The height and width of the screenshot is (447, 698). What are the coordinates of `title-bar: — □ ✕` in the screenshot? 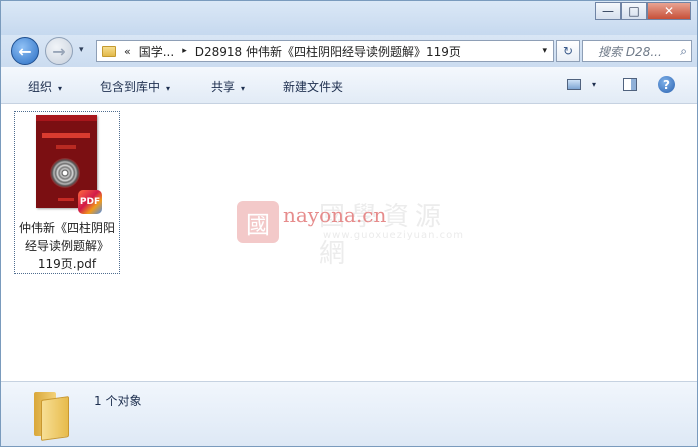 It's located at (349, 18).